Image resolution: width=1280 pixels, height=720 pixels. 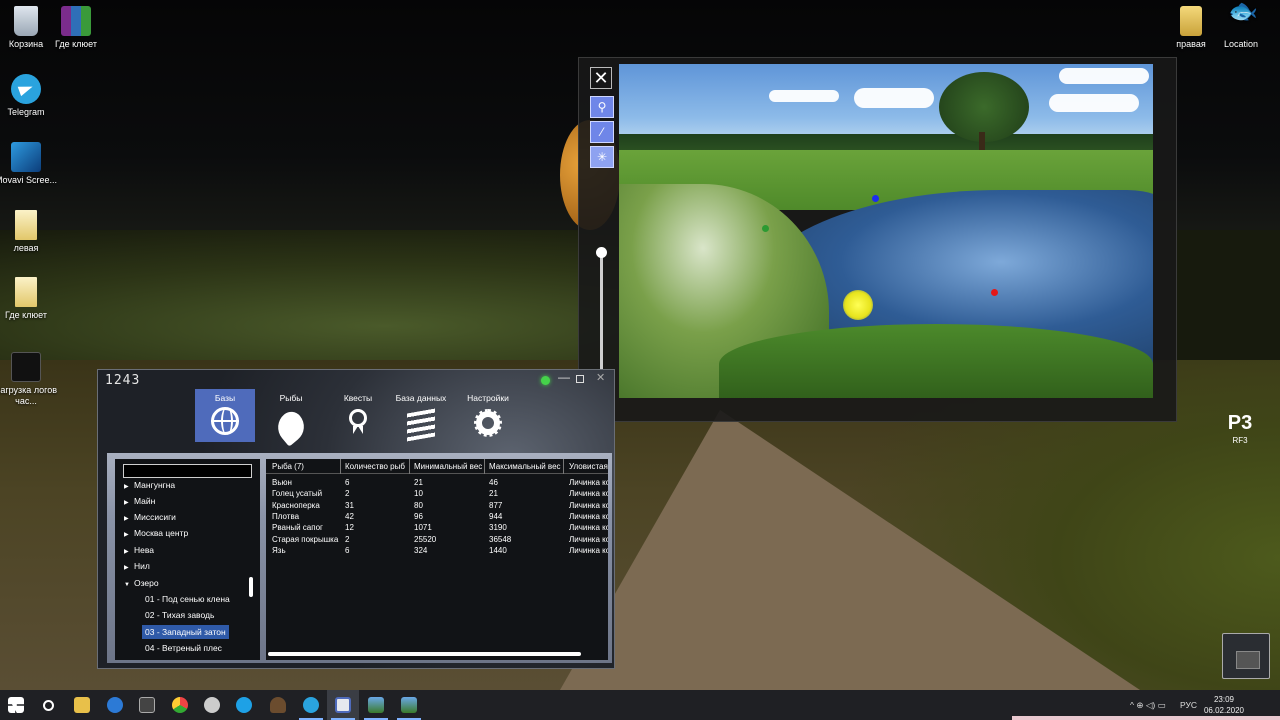 I want to click on taskbar-search-button, so click(x=48, y=705).